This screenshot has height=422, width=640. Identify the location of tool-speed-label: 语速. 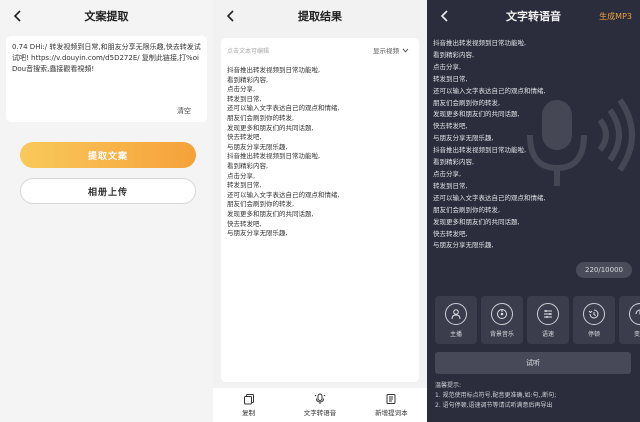
(547, 334).